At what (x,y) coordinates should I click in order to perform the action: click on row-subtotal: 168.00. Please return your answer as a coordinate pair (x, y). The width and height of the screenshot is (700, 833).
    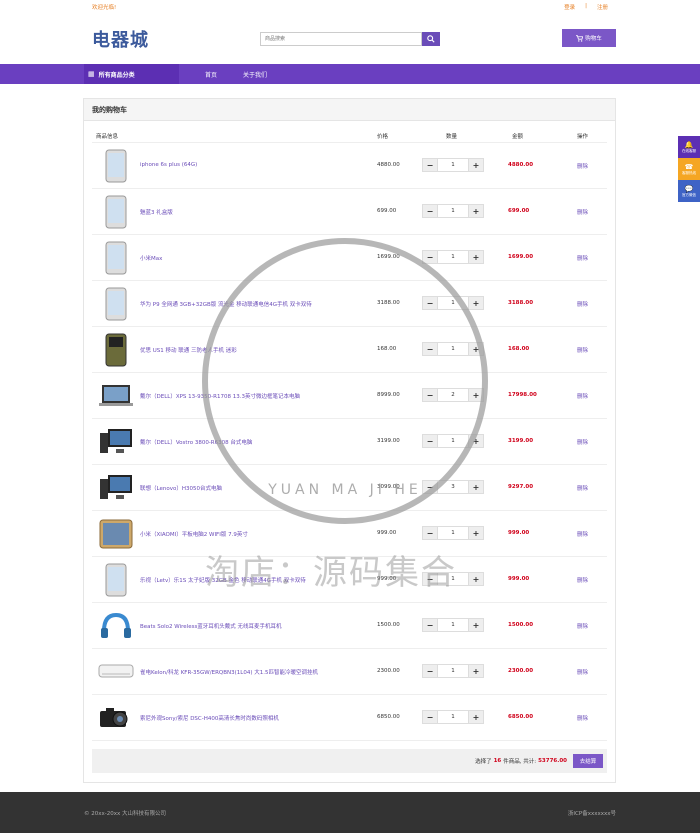
    Looking at the image, I should click on (519, 349).